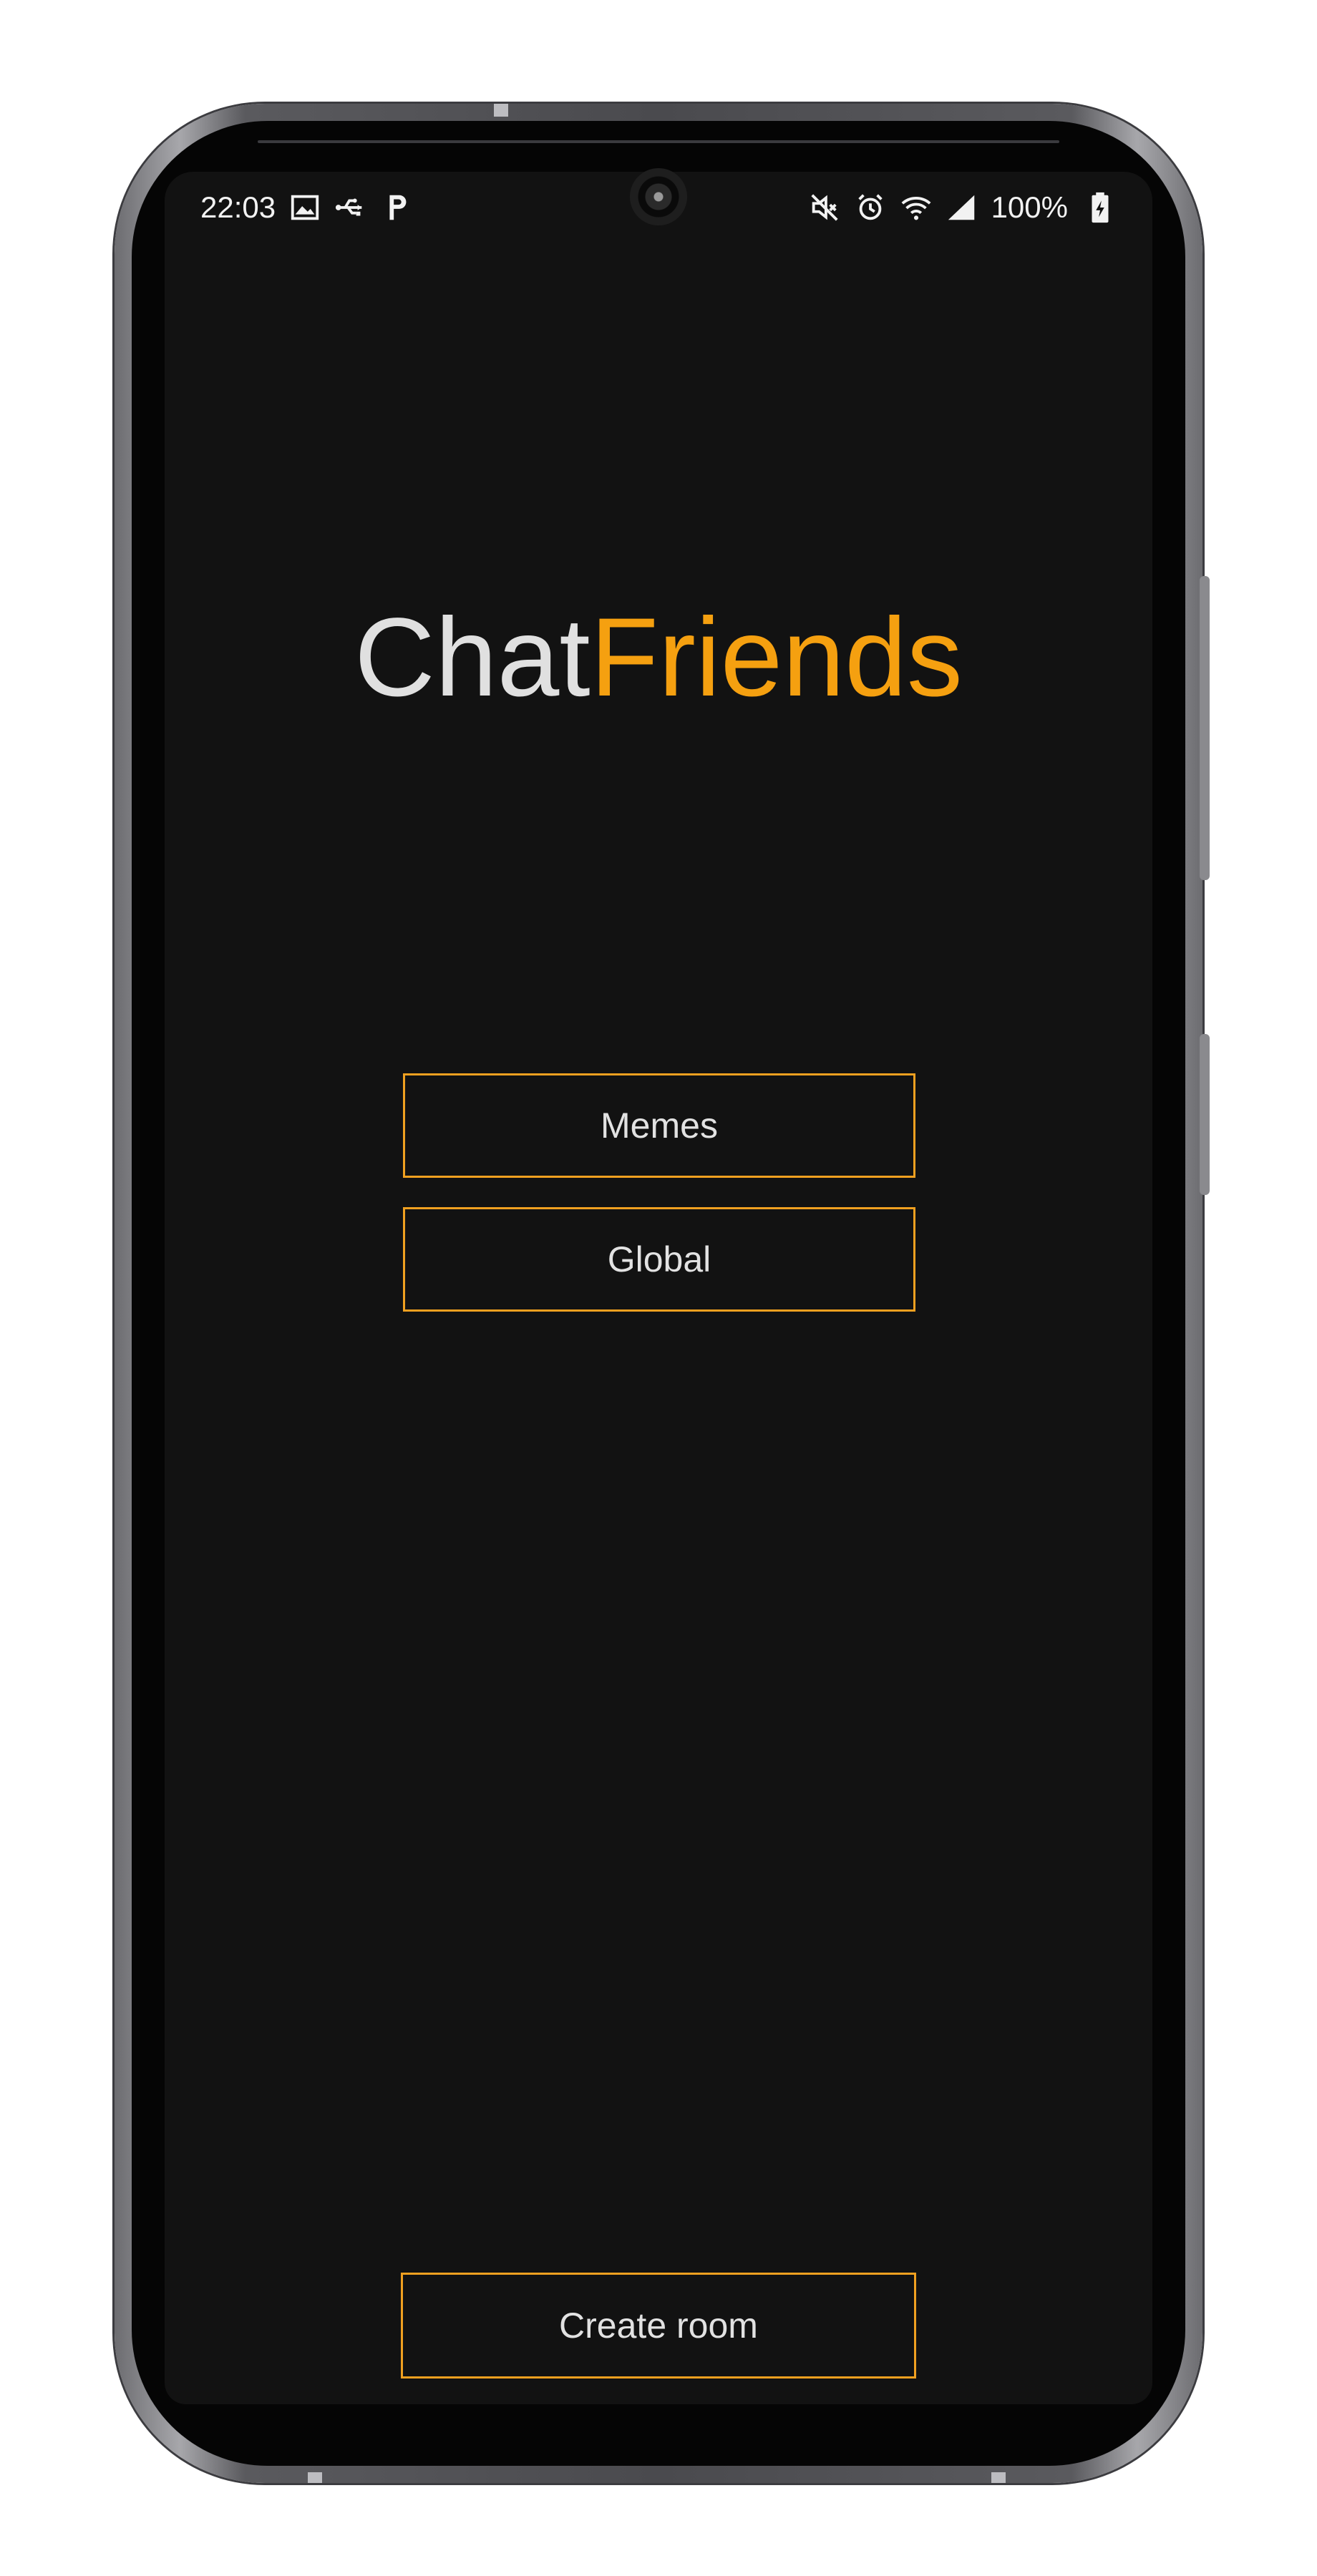  Describe the element at coordinates (350, 208) in the screenshot. I see `usb-icon` at that location.